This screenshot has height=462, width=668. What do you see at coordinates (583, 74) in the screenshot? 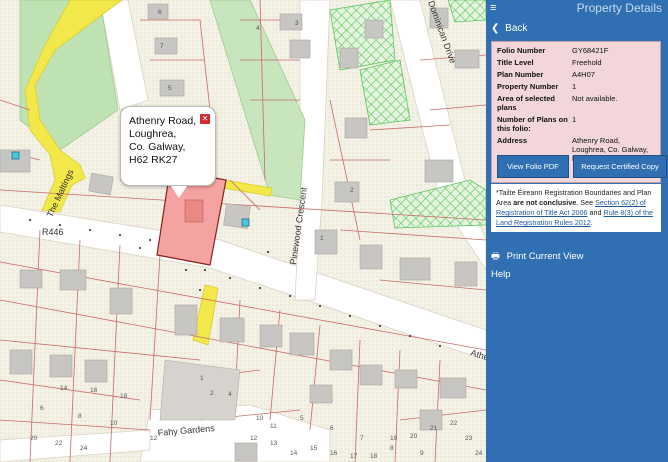
I see `detail-value: A4H07` at bounding box center [583, 74].